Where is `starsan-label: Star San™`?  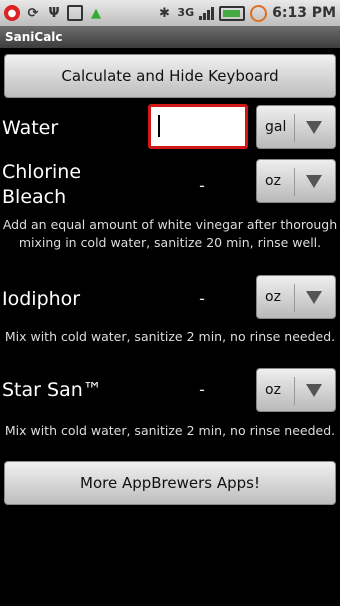 starsan-label: Star San™ is located at coordinates (52, 390).